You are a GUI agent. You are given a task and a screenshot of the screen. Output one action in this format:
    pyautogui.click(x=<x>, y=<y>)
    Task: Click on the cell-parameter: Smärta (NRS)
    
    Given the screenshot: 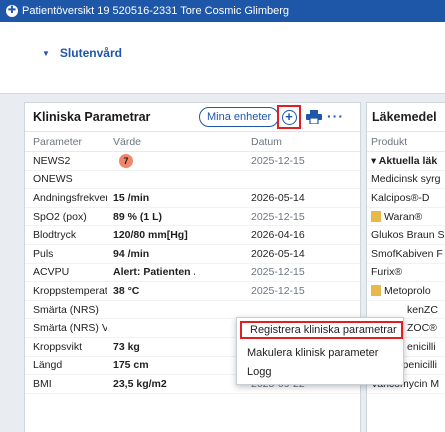 What is the action you would take?
    pyautogui.click(x=66, y=309)
    